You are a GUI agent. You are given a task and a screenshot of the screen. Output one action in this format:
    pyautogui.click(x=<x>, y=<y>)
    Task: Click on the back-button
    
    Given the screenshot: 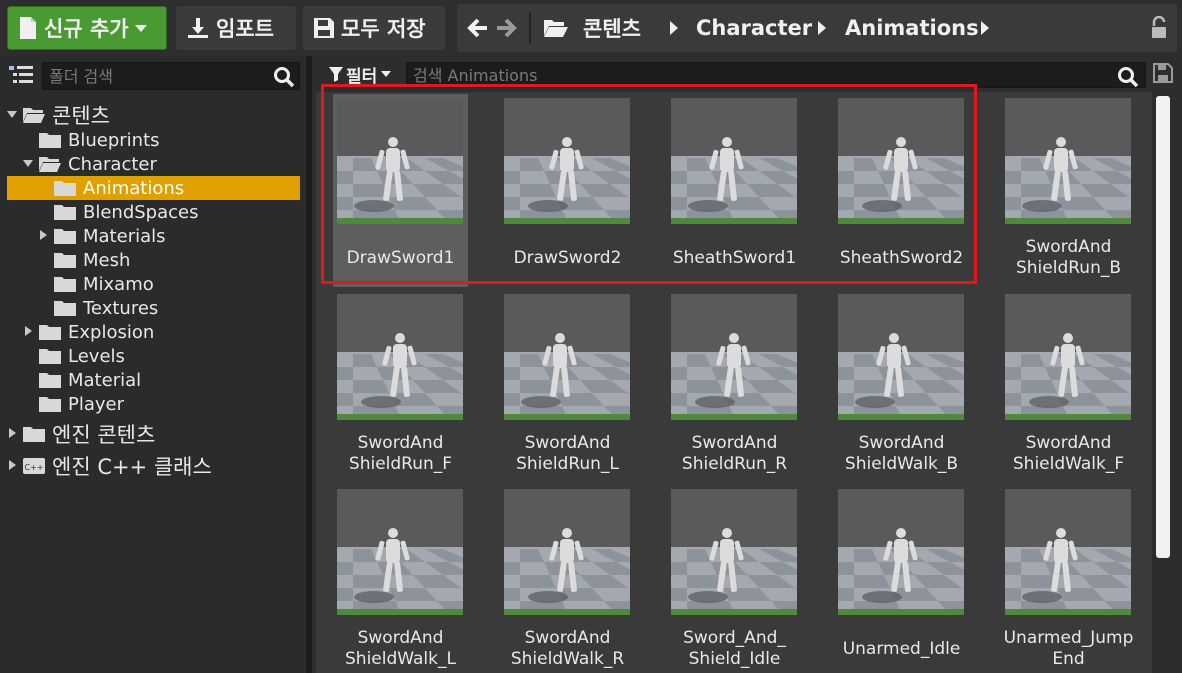 What is the action you would take?
    pyautogui.click(x=478, y=28)
    